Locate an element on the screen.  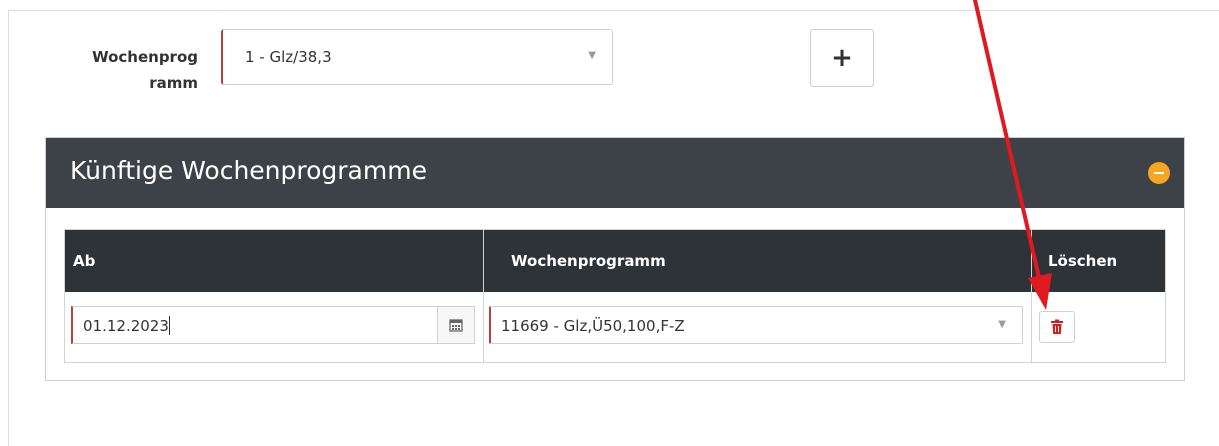
calendar-icon is located at coordinates (456, 325).